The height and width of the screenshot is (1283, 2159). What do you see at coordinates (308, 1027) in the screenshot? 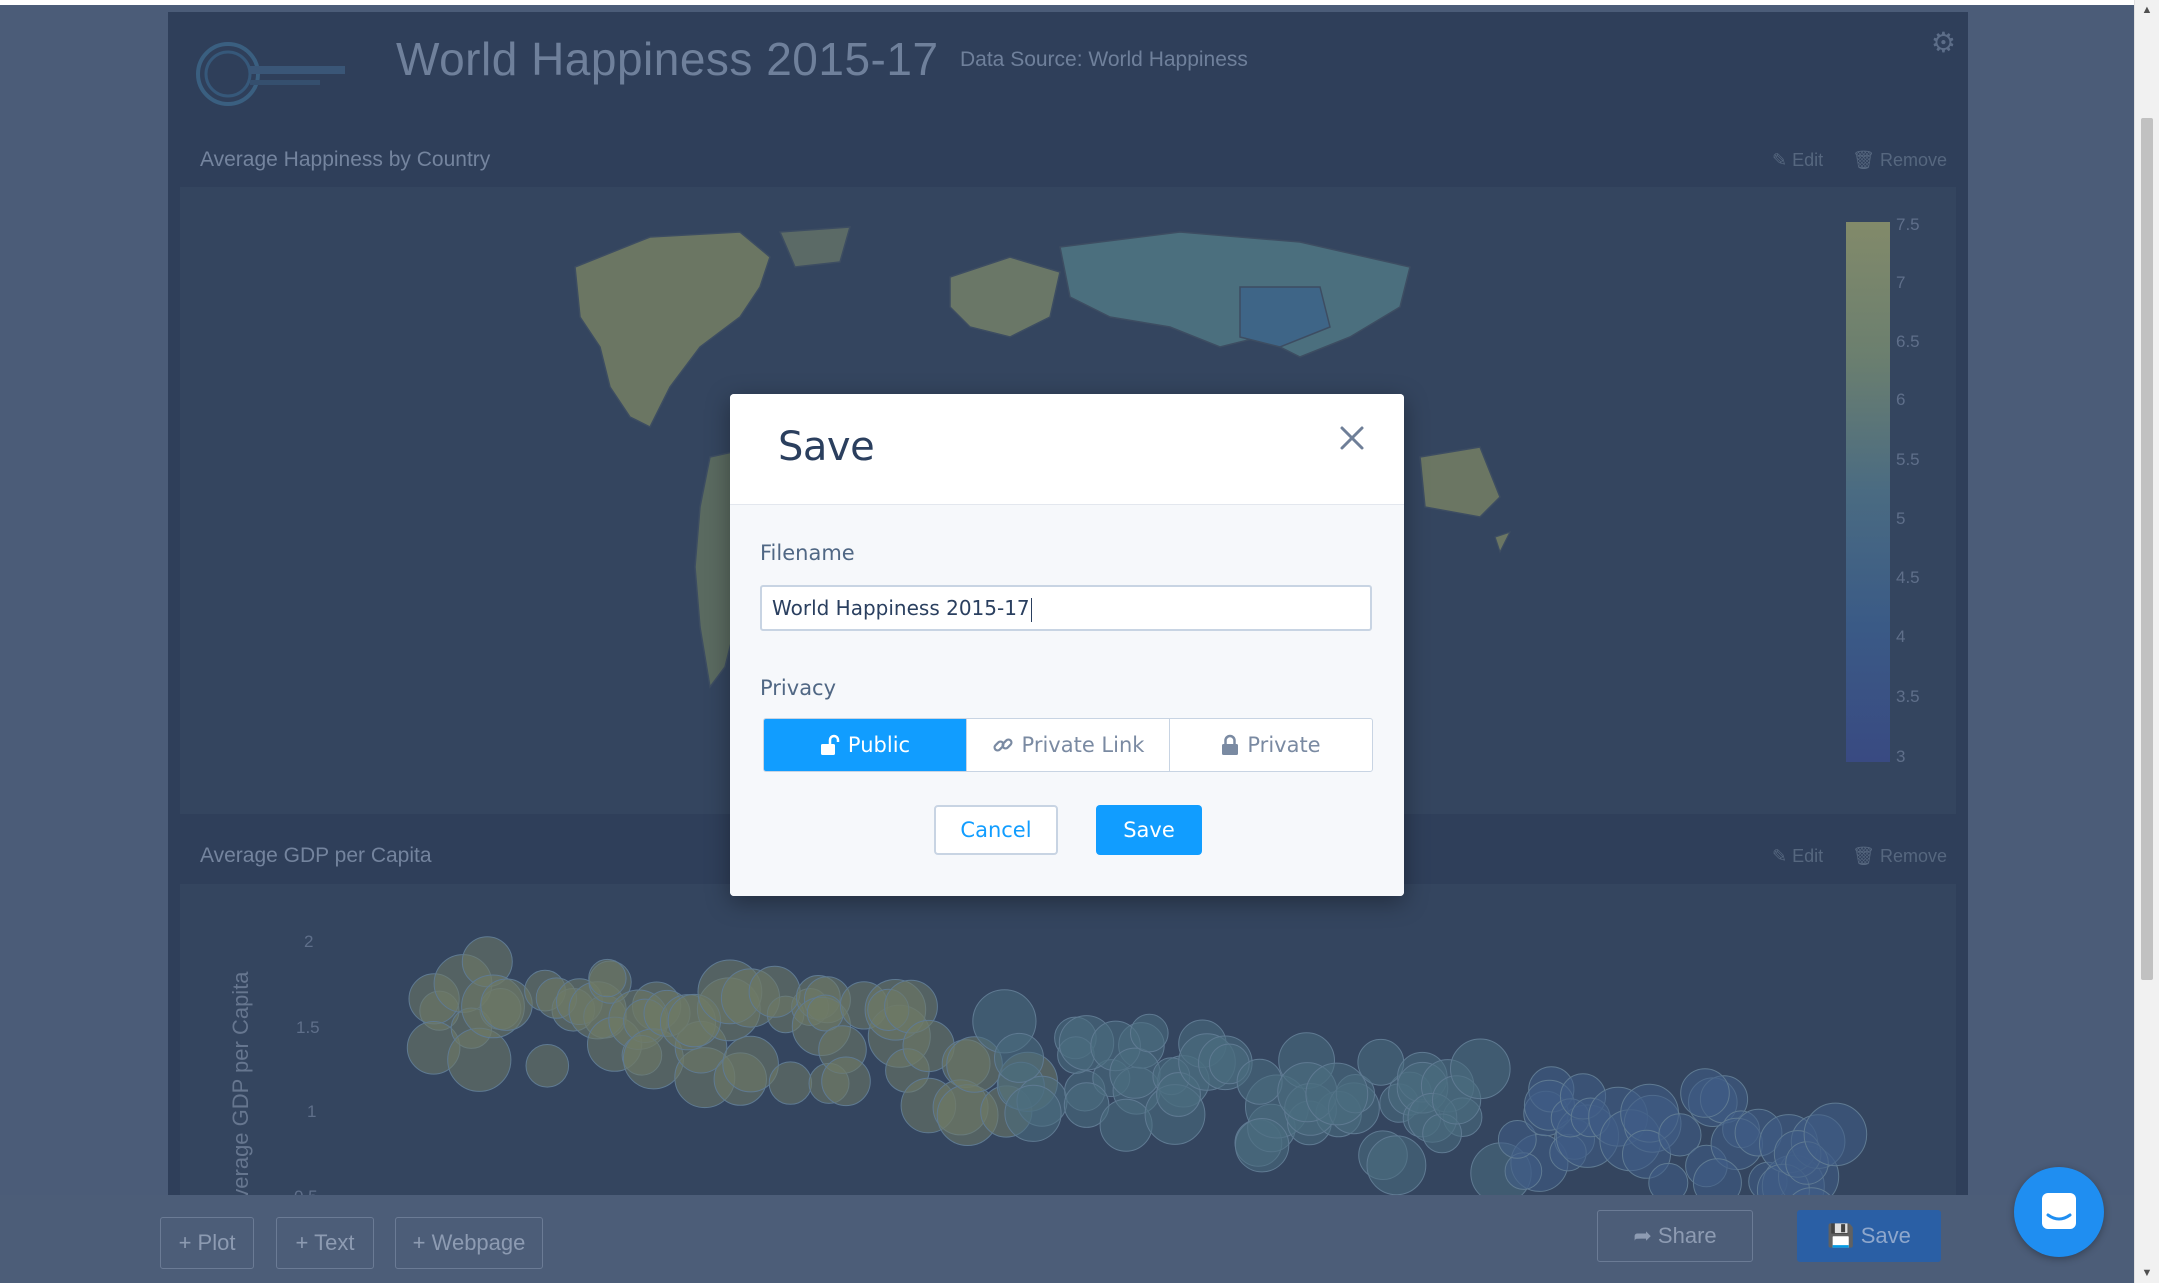
I see `y-tick: 1.5` at bounding box center [308, 1027].